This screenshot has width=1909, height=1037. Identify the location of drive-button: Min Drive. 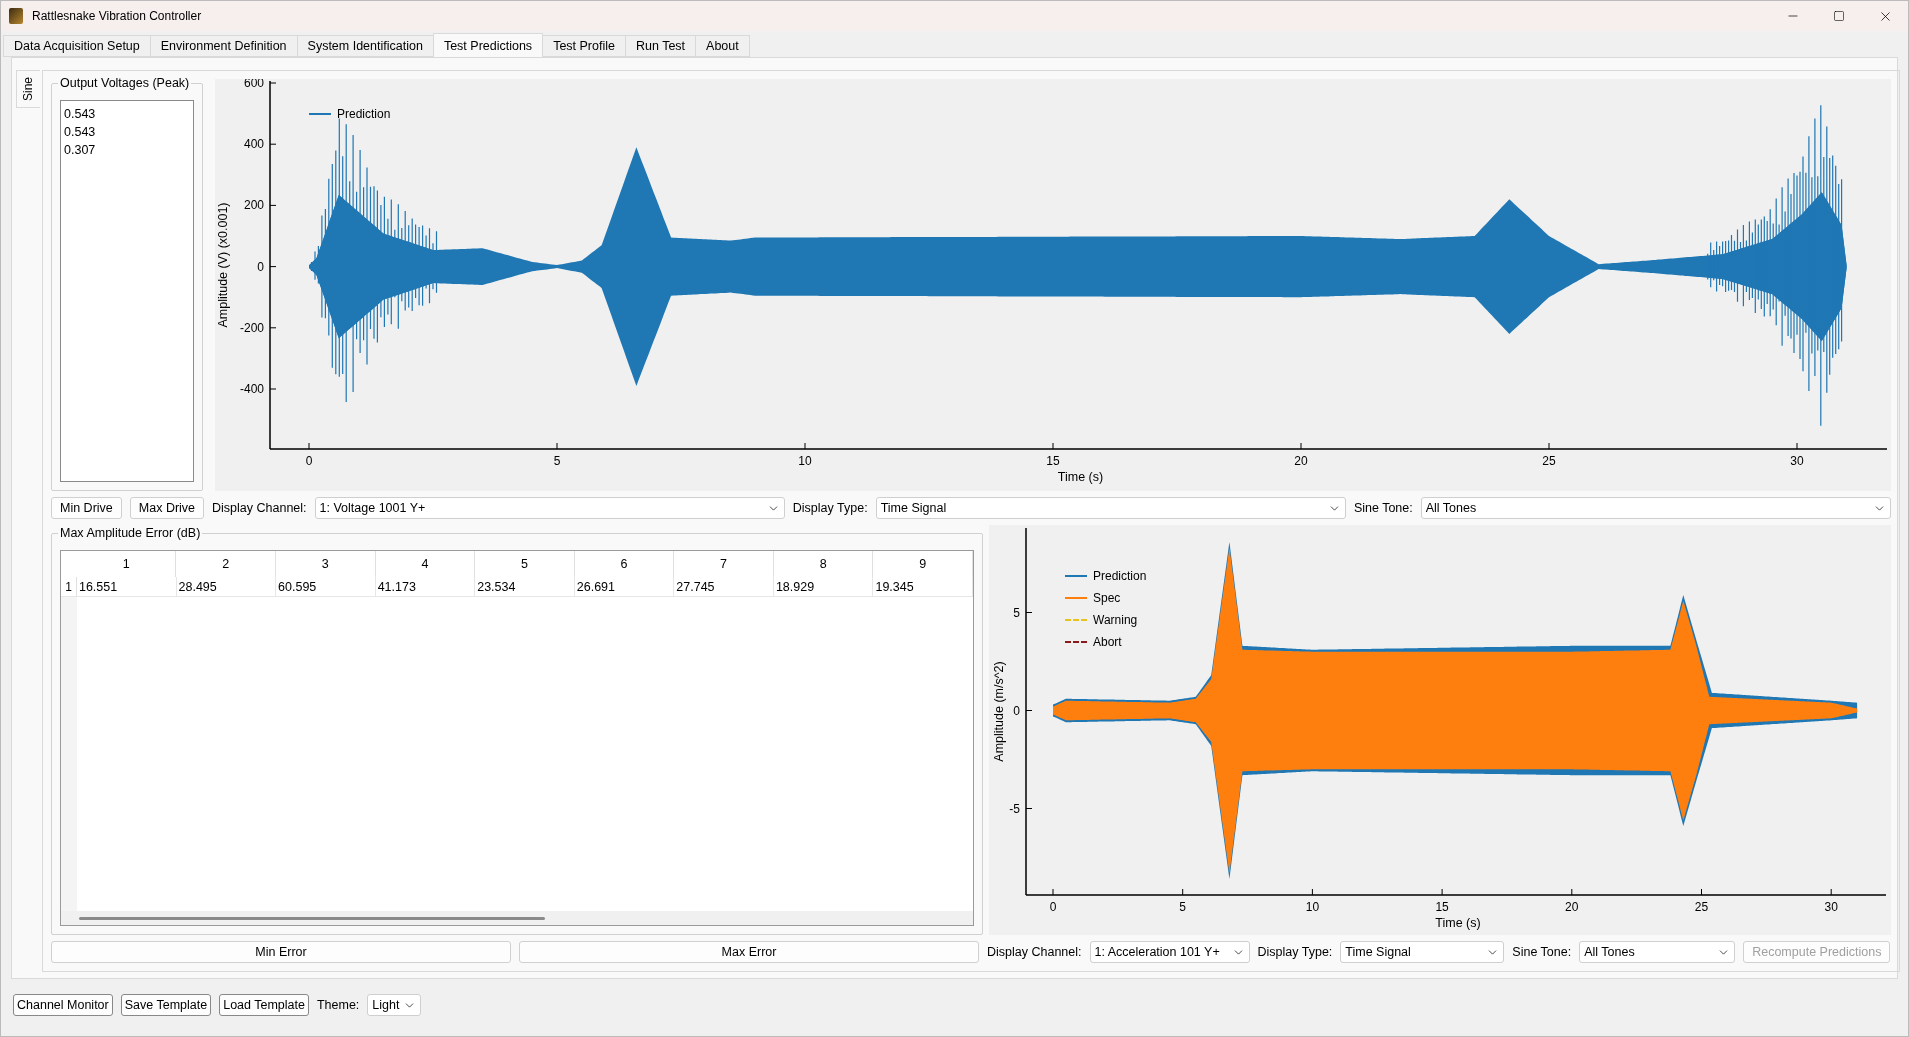
(86, 508).